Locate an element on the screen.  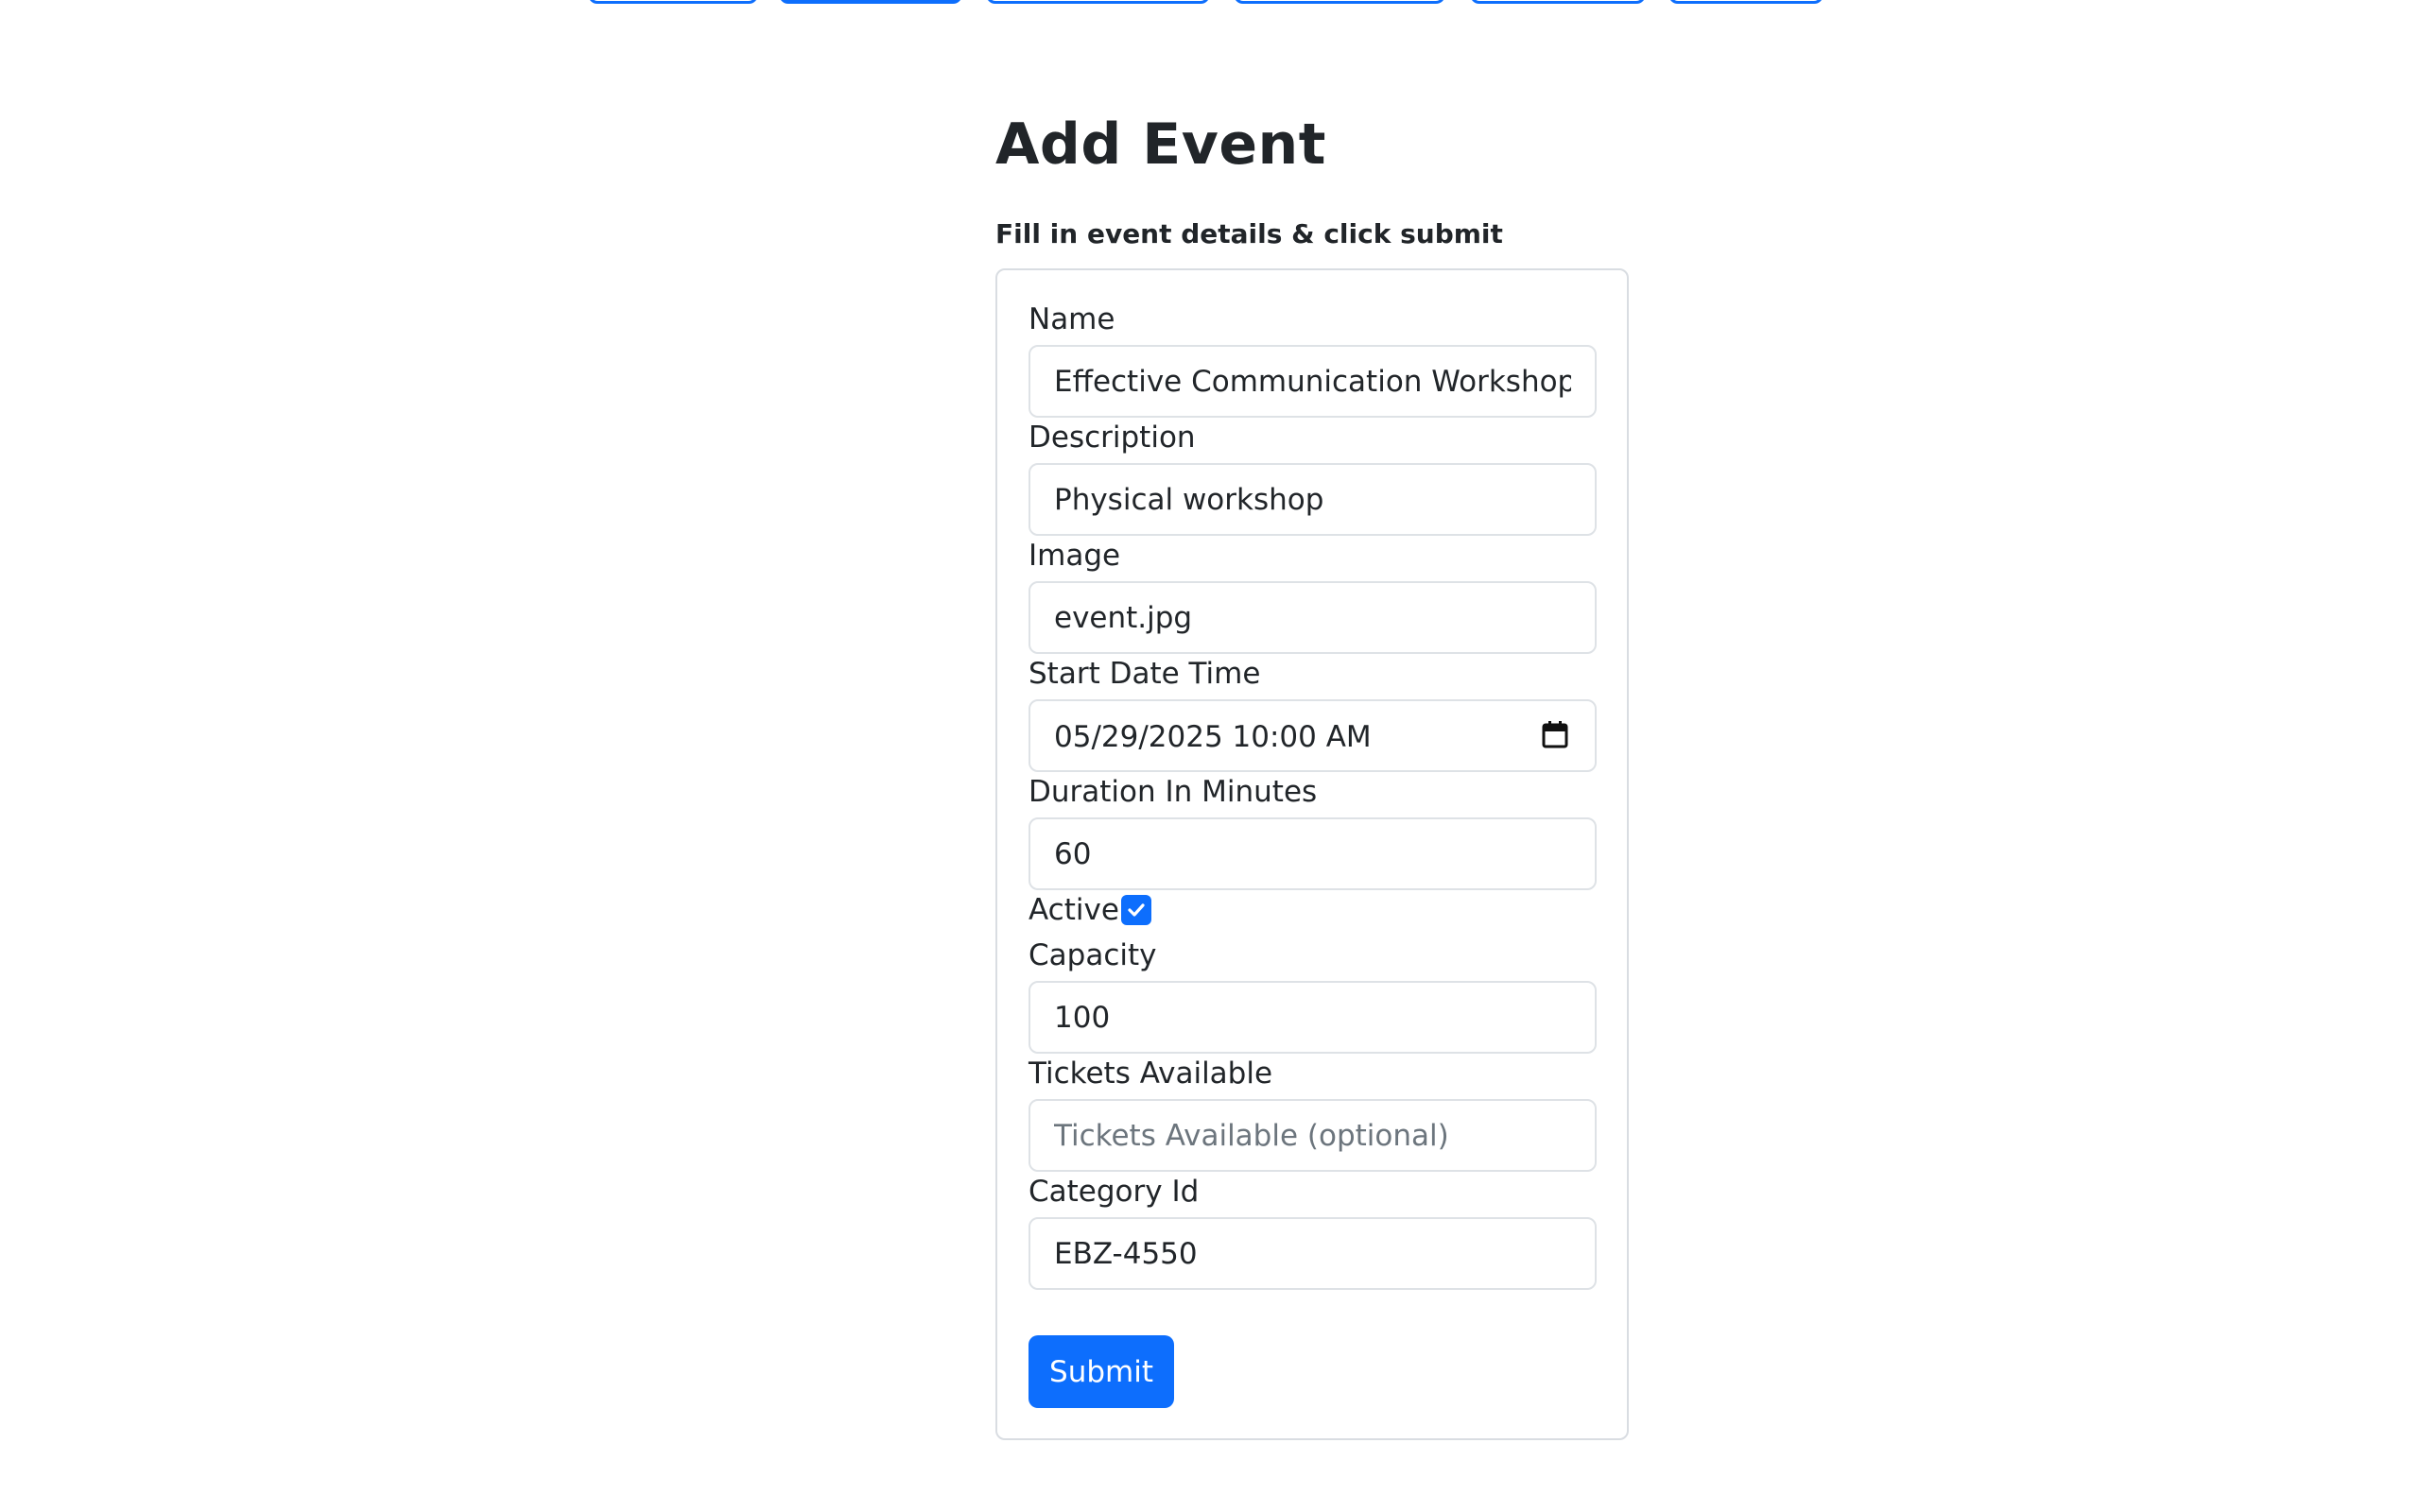
duration-label: Duration In Minutes is located at coordinates (1173, 792).